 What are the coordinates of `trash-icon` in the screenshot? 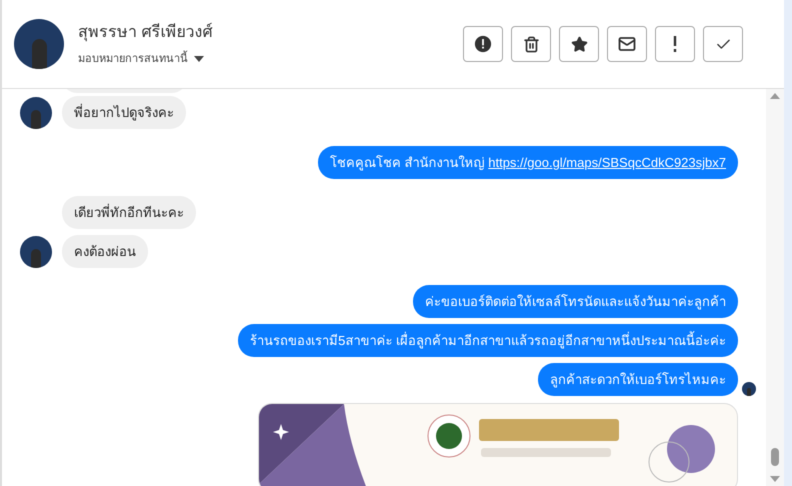 It's located at (531, 44).